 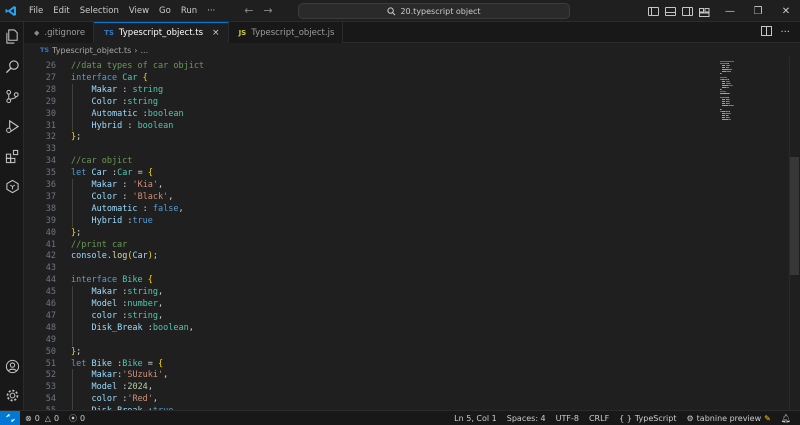 I want to click on code-line: 38 Automatic : false,, so click(x=369, y=209).